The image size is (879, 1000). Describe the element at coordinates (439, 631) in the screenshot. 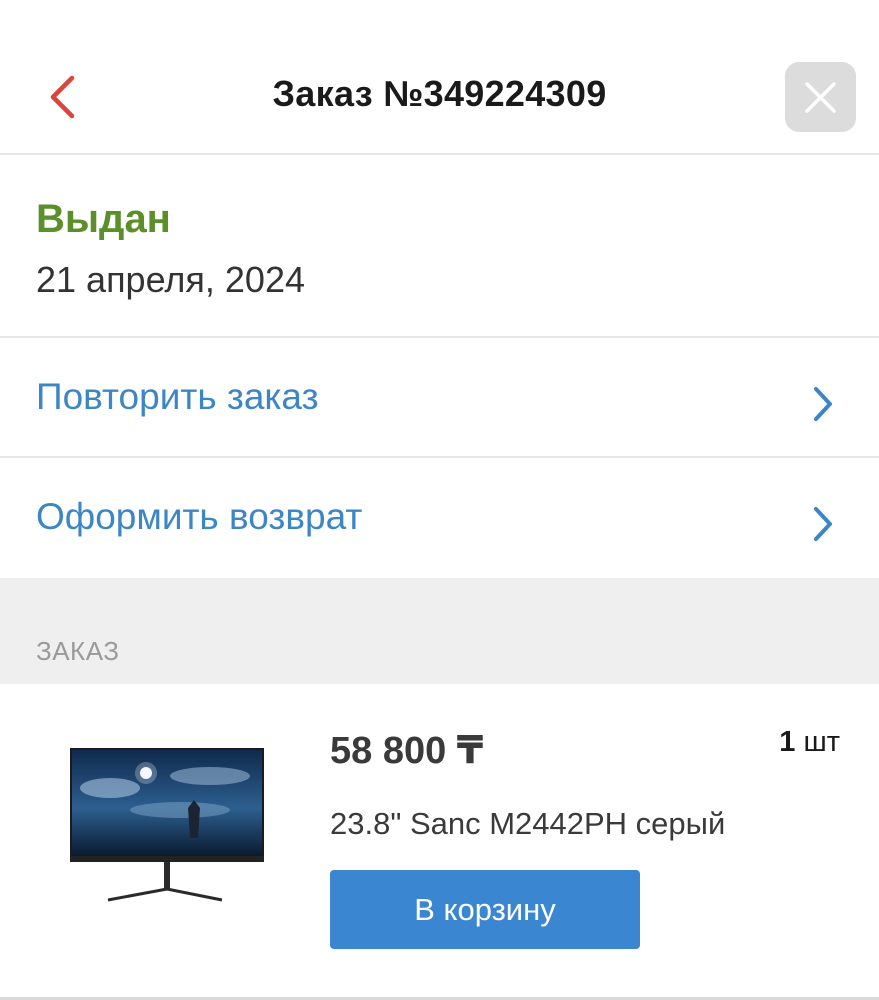

I see `order-section-header: ЗАКАЗ` at that location.